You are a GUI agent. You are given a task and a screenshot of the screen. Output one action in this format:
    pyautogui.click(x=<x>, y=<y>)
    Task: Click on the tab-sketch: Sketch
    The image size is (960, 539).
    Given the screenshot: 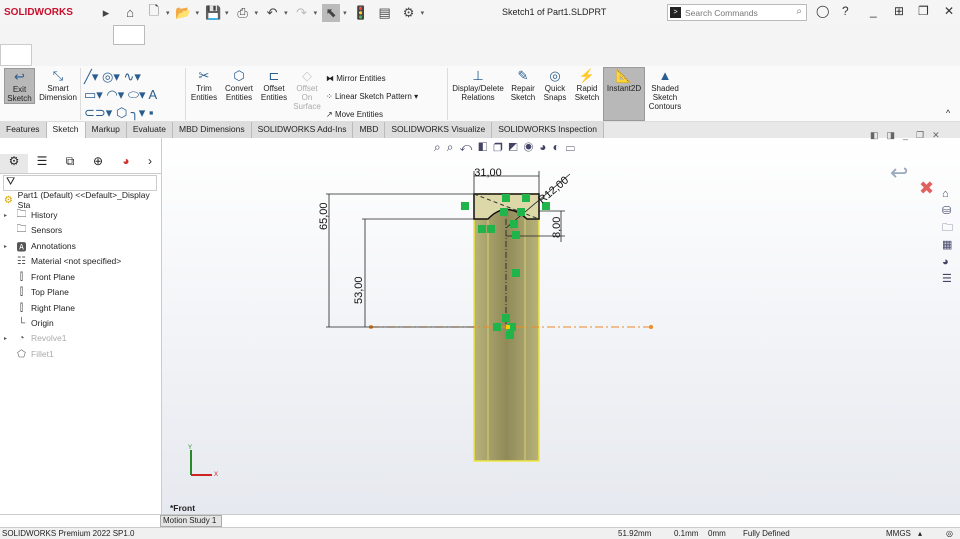 What is the action you would take?
    pyautogui.click(x=66, y=130)
    